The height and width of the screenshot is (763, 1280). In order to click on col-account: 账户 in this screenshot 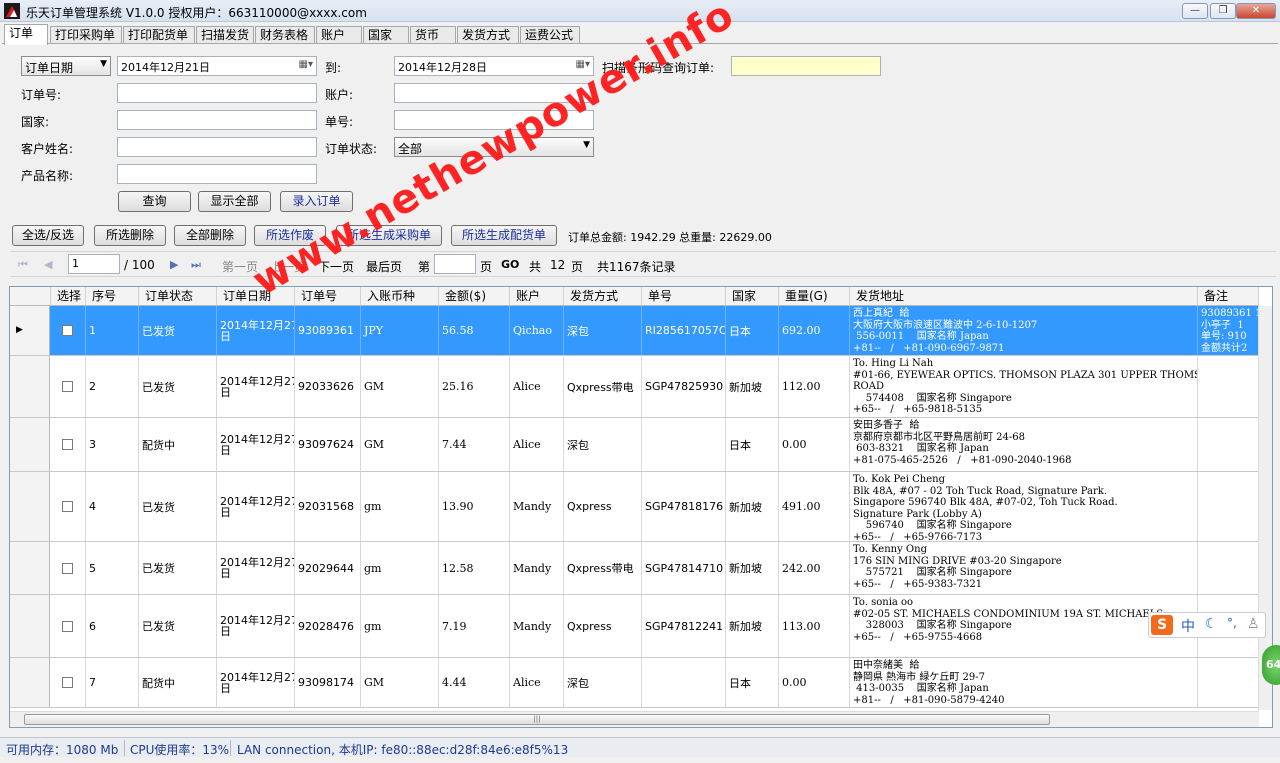, I will do `click(537, 296)`.